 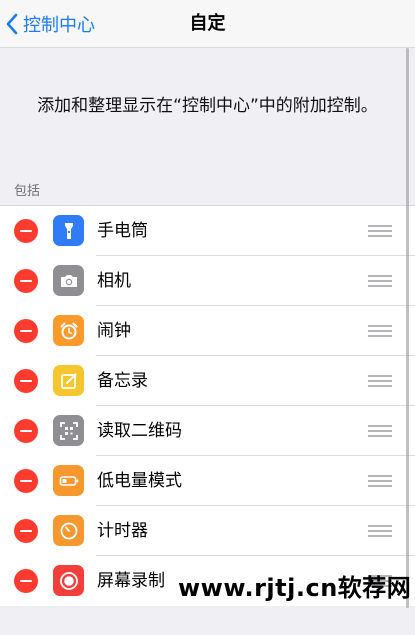 What do you see at coordinates (68, 330) in the screenshot?
I see `alarm-clock-icon` at bounding box center [68, 330].